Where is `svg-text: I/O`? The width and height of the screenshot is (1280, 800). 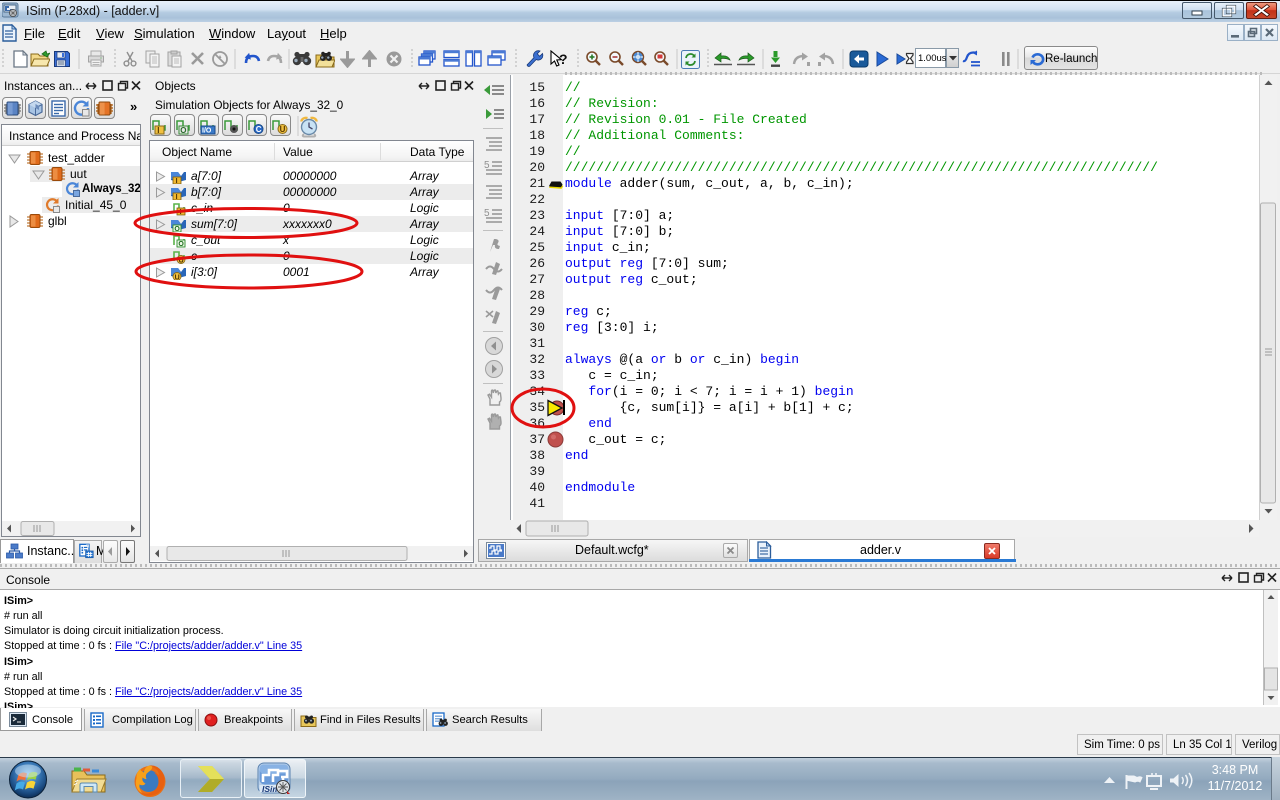
svg-text: I/O is located at coordinates (207, 131).